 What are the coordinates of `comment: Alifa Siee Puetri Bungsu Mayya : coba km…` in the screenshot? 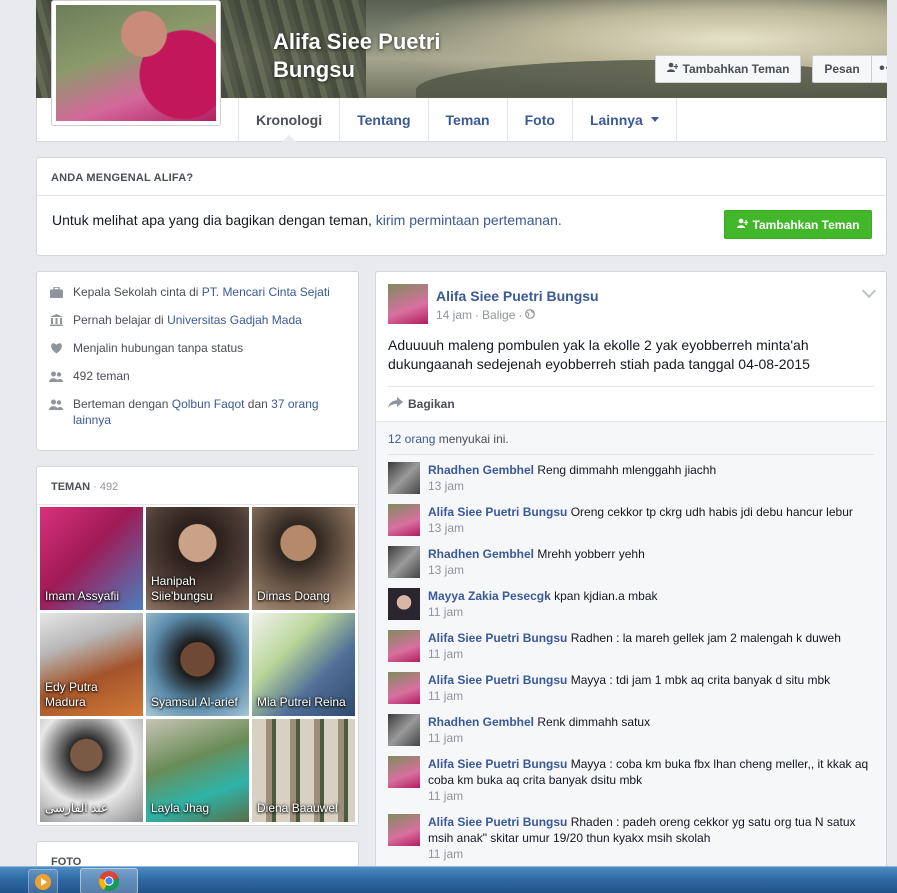 It's located at (631, 785).